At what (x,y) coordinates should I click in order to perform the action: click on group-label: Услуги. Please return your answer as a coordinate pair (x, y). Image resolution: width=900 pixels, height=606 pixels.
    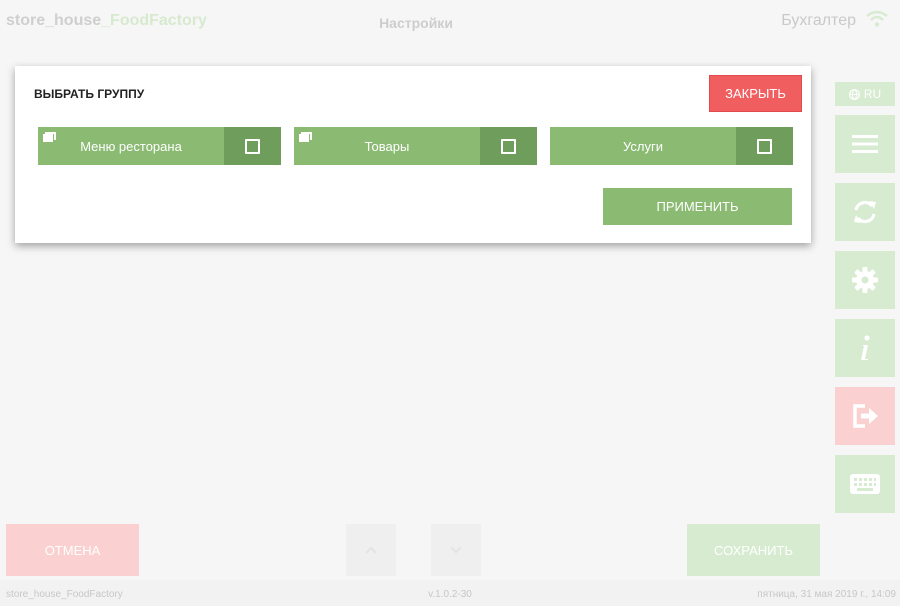
    Looking at the image, I should click on (643, 146).